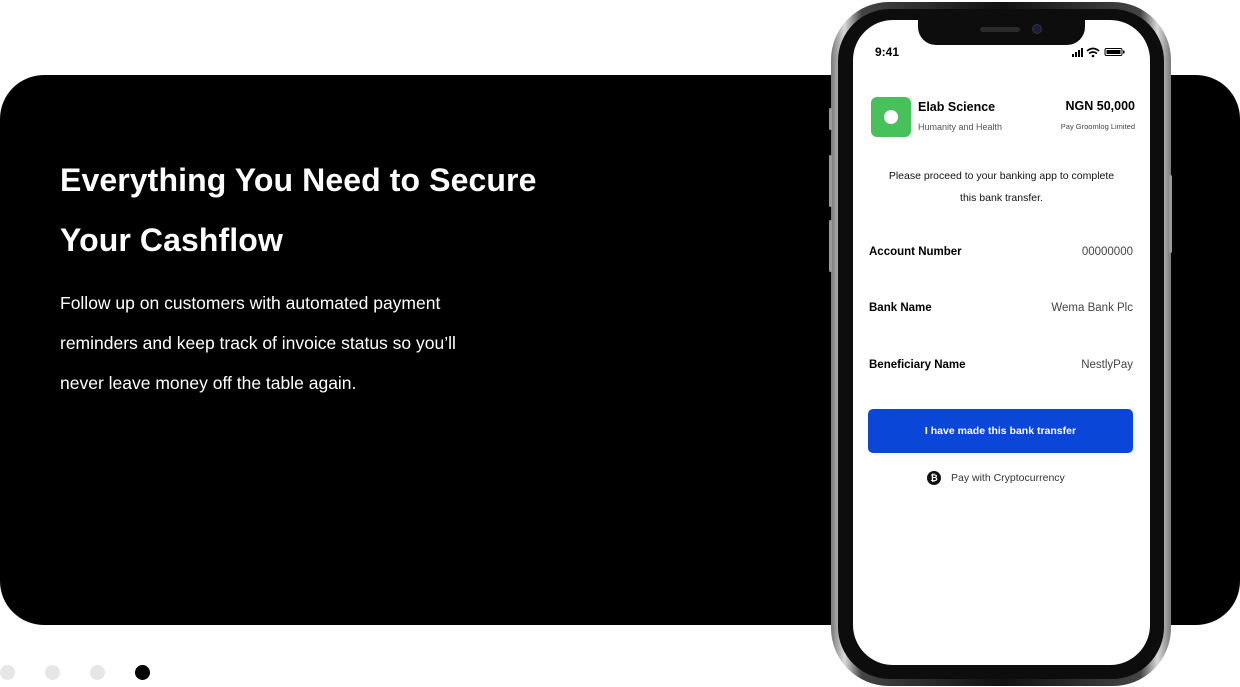 This screenshot has width=1240, height=687. Describe the element at coordinates (830, 246) in the screenshot. I see `phone-volume-down-button` at that location.